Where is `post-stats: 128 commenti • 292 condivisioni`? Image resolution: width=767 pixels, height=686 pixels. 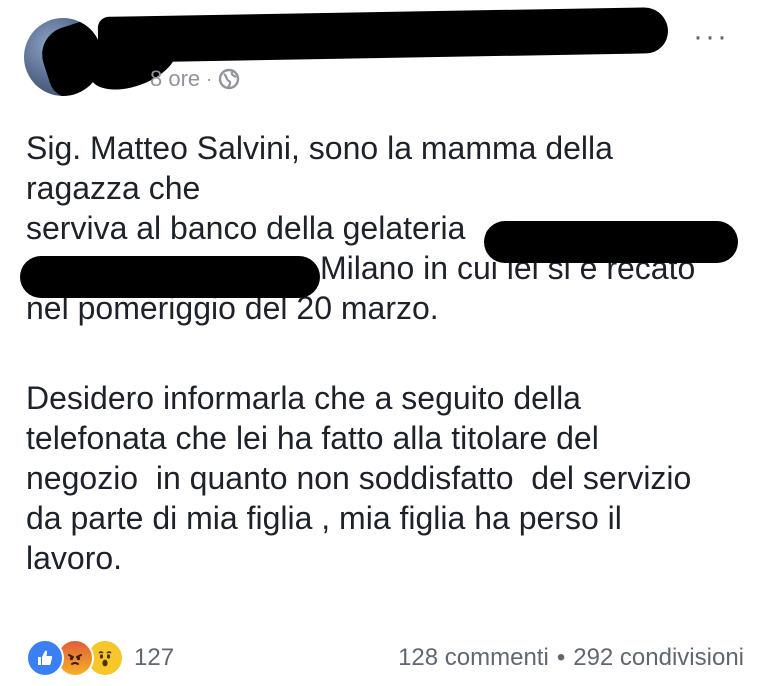
post-stats: 128 commenti • 292 condivisioni is located at coordinates (571, 658).